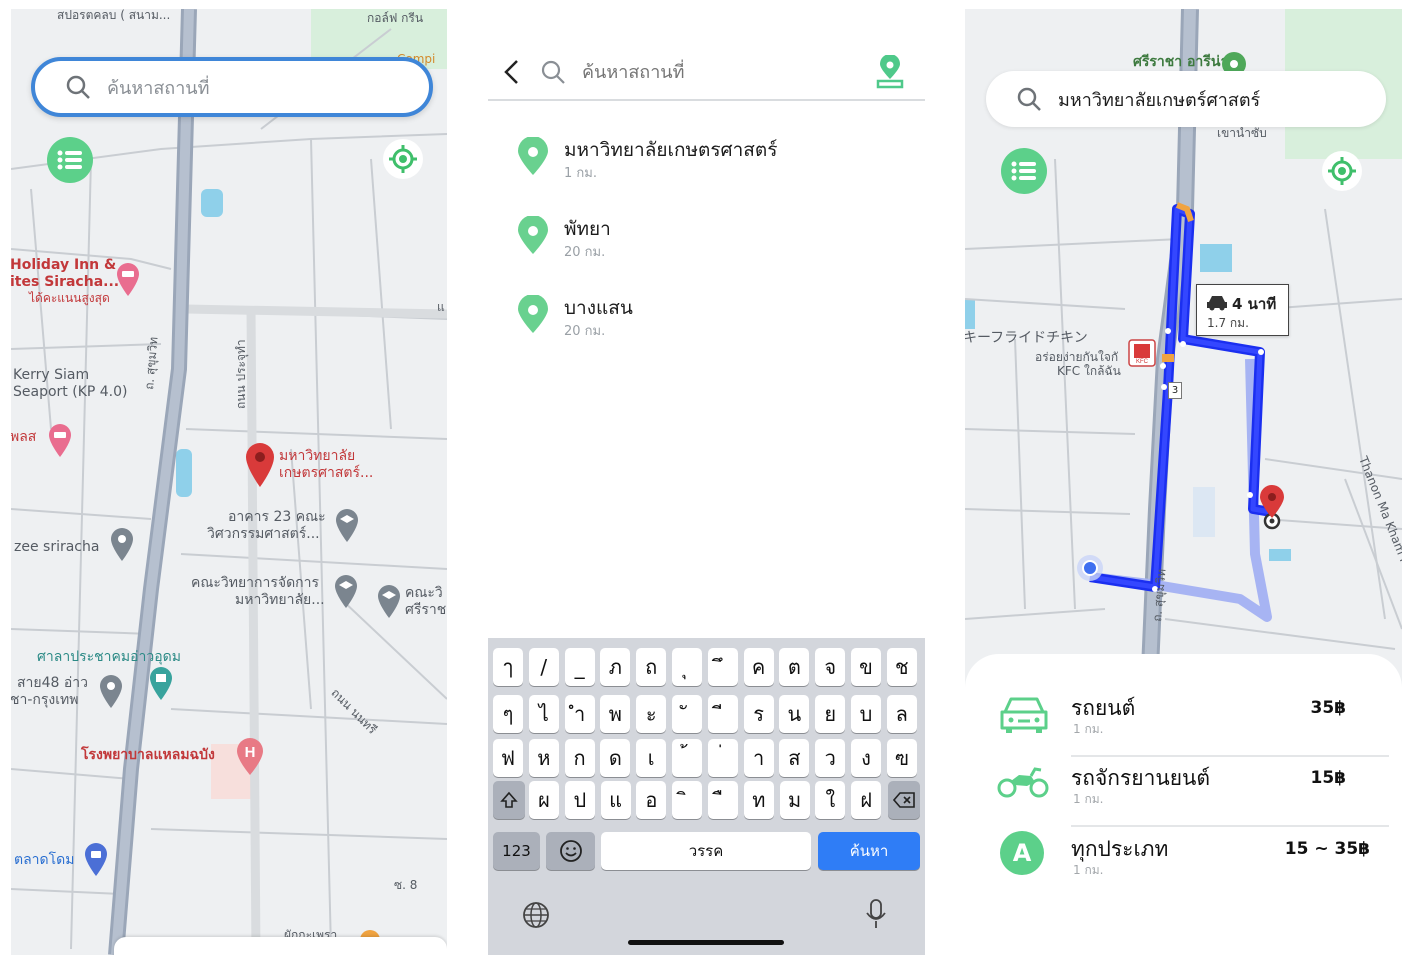 The width and height of the screenshot is (1408, 964). What do you see at coordinates (706, 165) in the screenshot?
I see `search-result-item: มหาวิทยาลัยเกษตรศาสตร์ 1 กม.` at bounding box center [706, 165].